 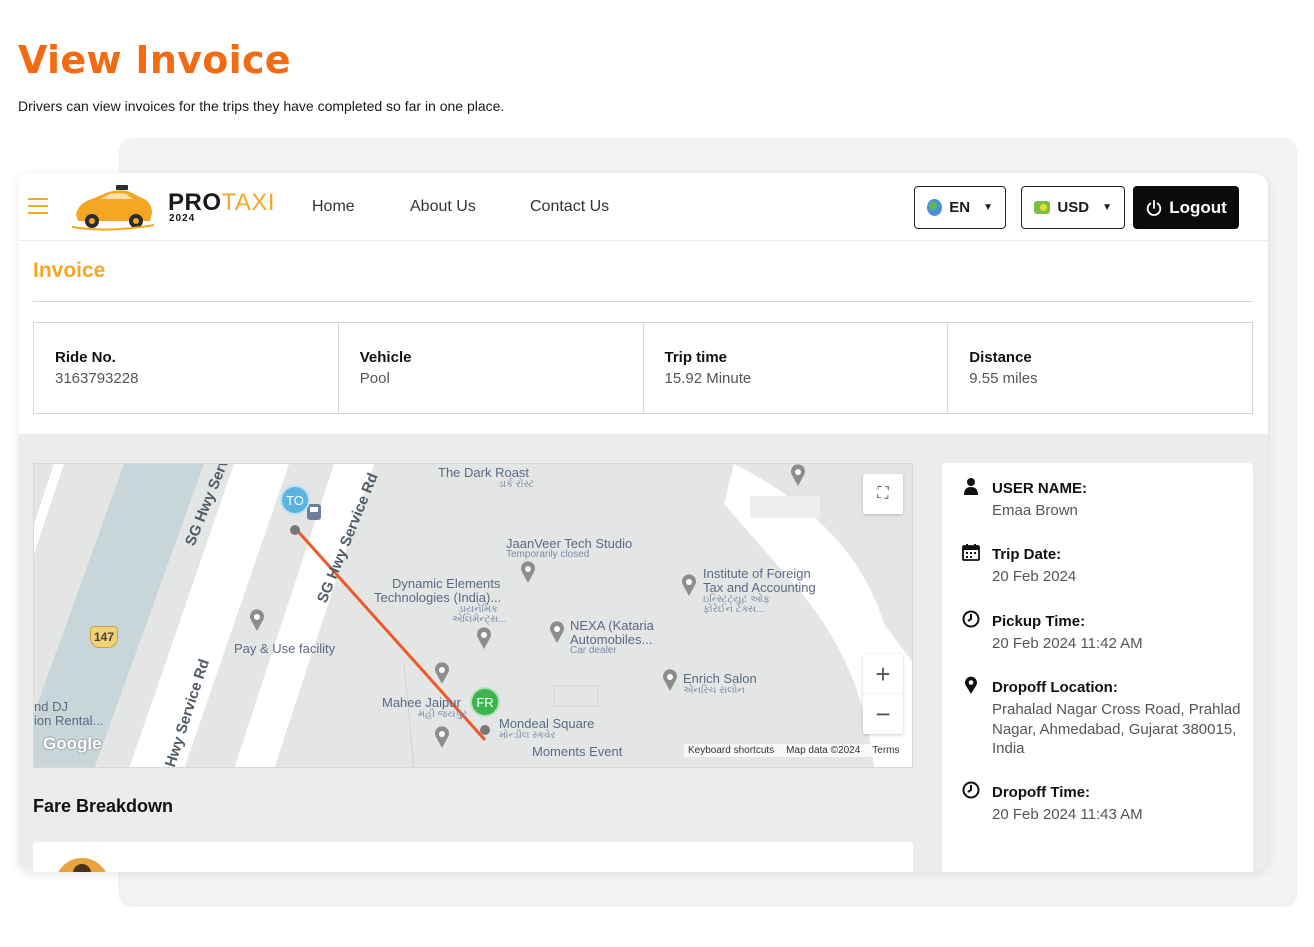 What do you see at coordinates (103, 806) in the screenshot?
I see `fare-breakdown-title: Fare Breakdown` at bounding box center [103, 806].